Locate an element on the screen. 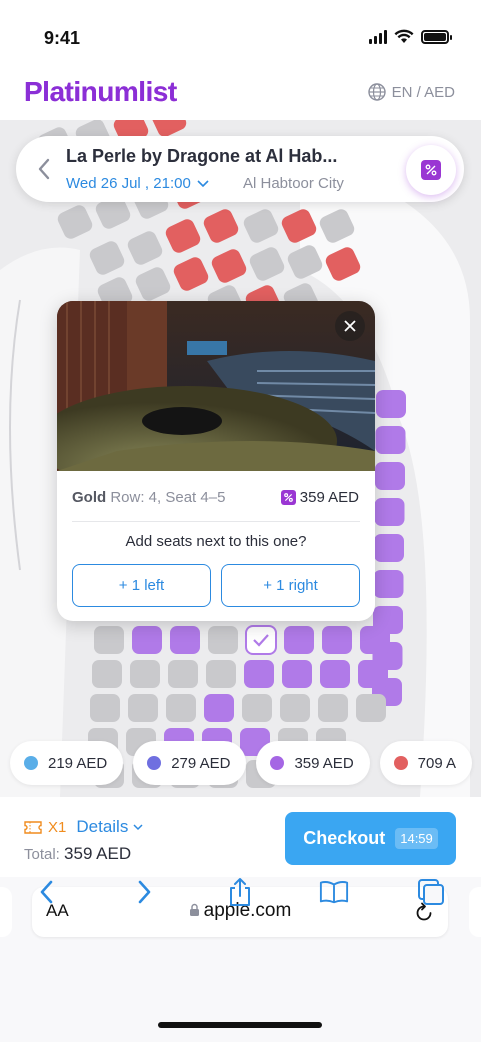 This screenshot has width=481, height=1042. order-total: Total: 359 AED is located at coordinates (77, 854).